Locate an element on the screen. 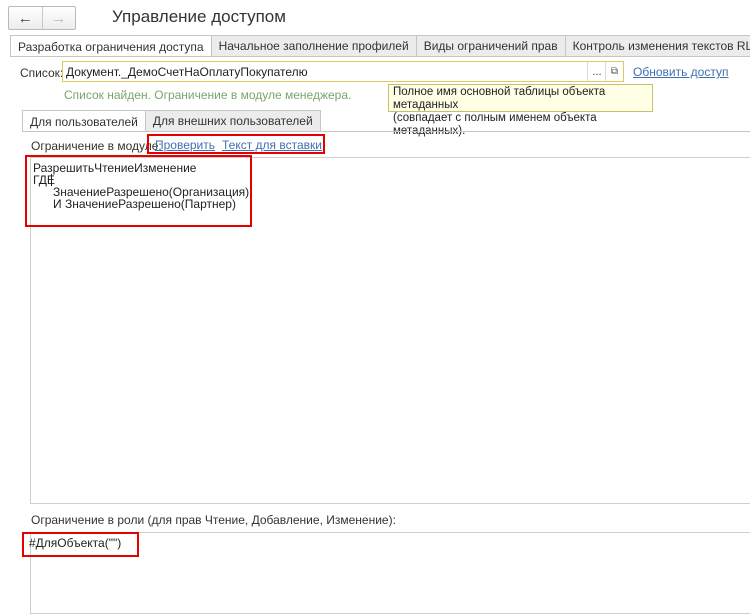 The image size is (750, 614). tab-for-users: Для пользователей is located at coordinates (84, 121).